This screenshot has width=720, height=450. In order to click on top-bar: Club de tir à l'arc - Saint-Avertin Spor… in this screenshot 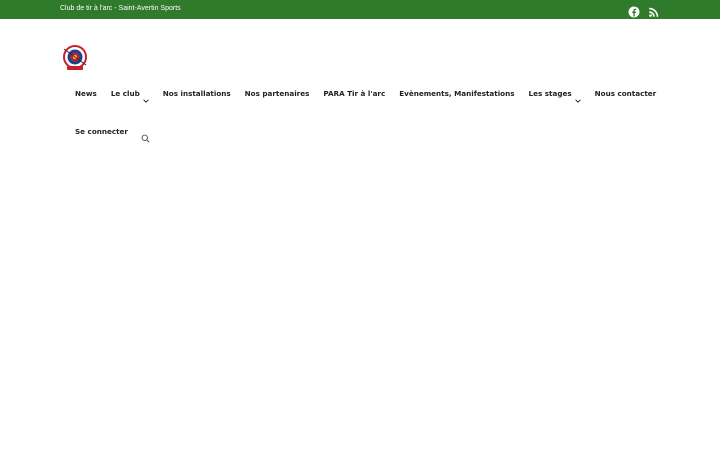, I will do `click(360, 9)`.